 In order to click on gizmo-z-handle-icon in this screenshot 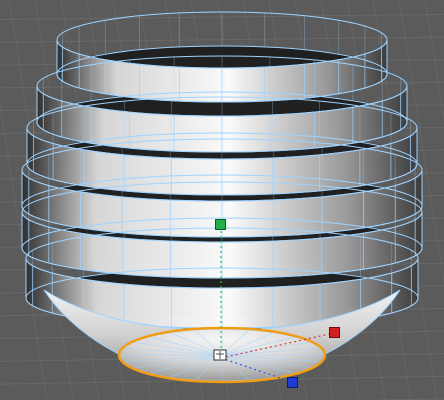, I will do `click(292, 382)`.